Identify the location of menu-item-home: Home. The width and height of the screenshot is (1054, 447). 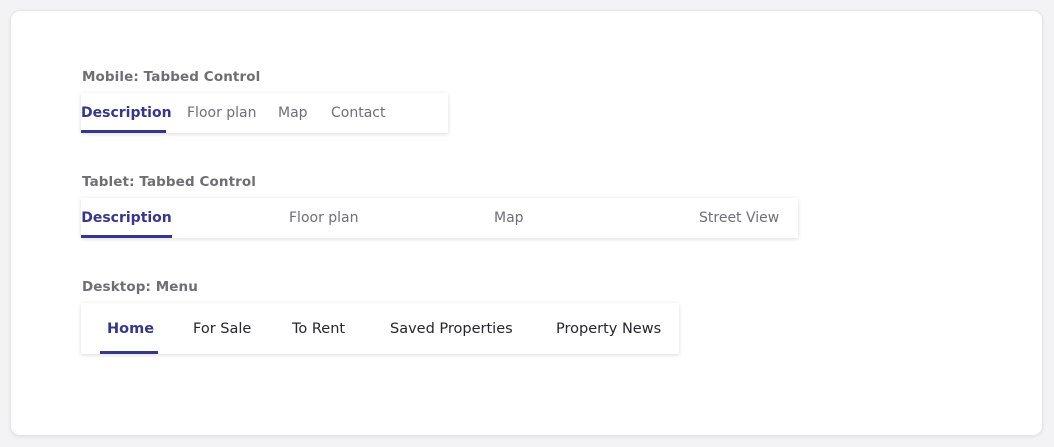
(130, 328).